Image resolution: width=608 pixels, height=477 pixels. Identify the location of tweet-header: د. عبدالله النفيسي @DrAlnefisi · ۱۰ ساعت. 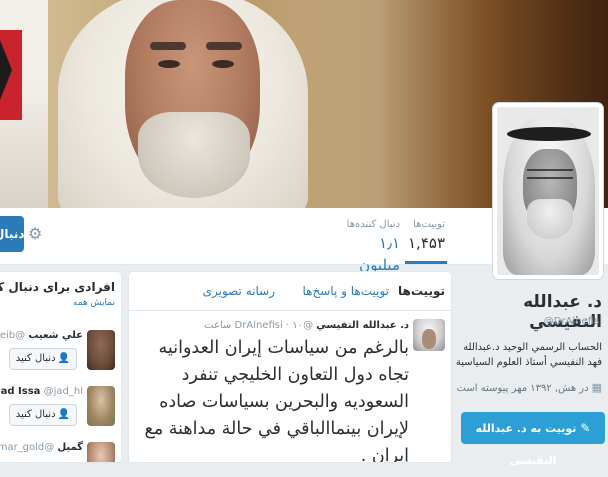
(306, 325).